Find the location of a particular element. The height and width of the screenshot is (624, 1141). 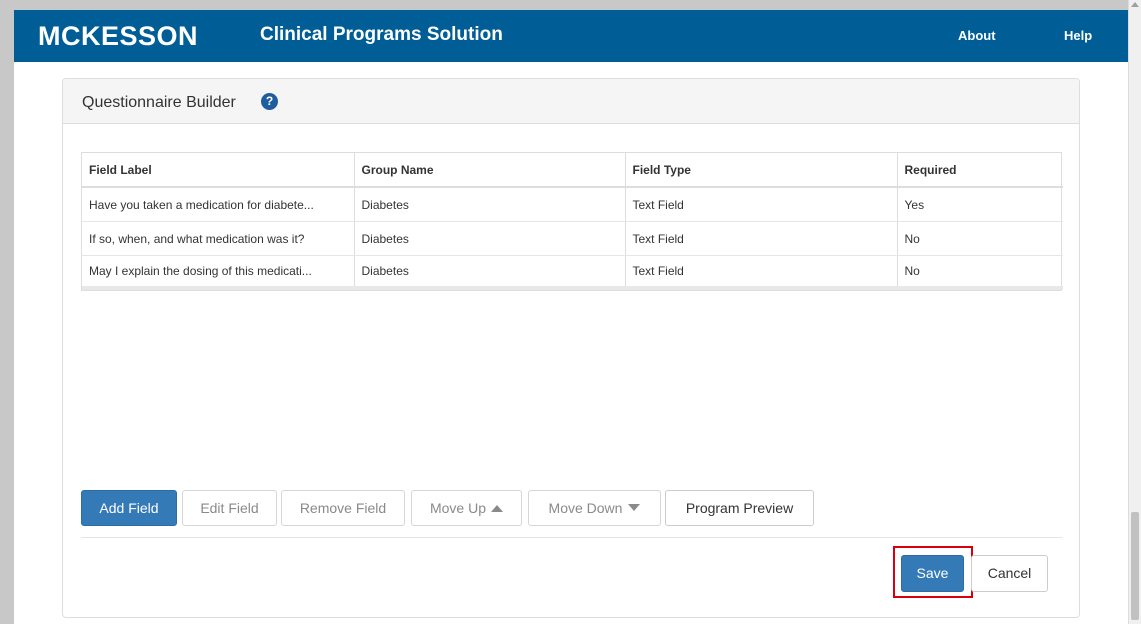

cell-required: Yes is located at coordinates (980, 204).